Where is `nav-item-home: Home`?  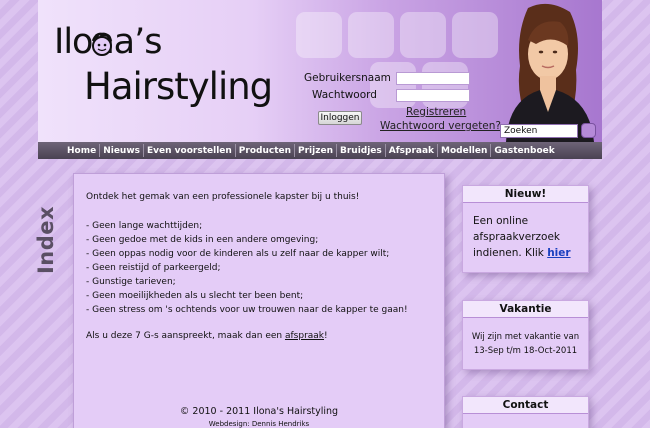
nav-item-home: Home is located at coordinates (81, 151).